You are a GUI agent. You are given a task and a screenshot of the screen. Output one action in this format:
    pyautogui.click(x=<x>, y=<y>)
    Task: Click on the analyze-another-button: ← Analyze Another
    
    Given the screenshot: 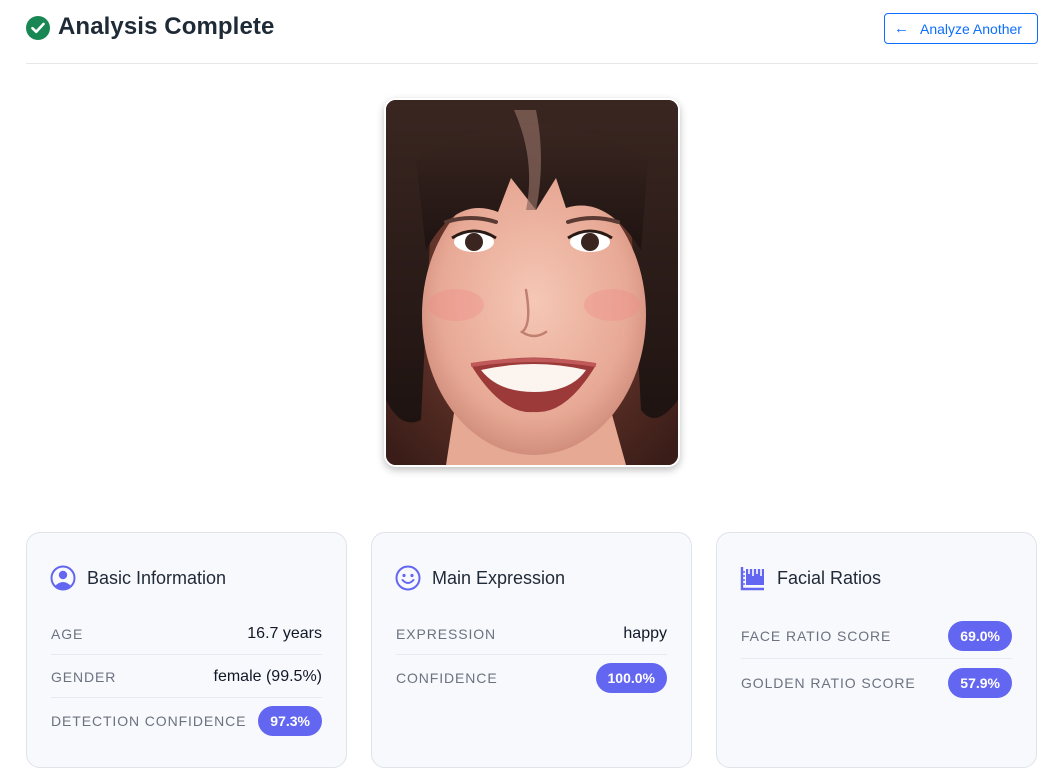 What is the action you would take?
    pyautogui.click(x=961, y=28)
    